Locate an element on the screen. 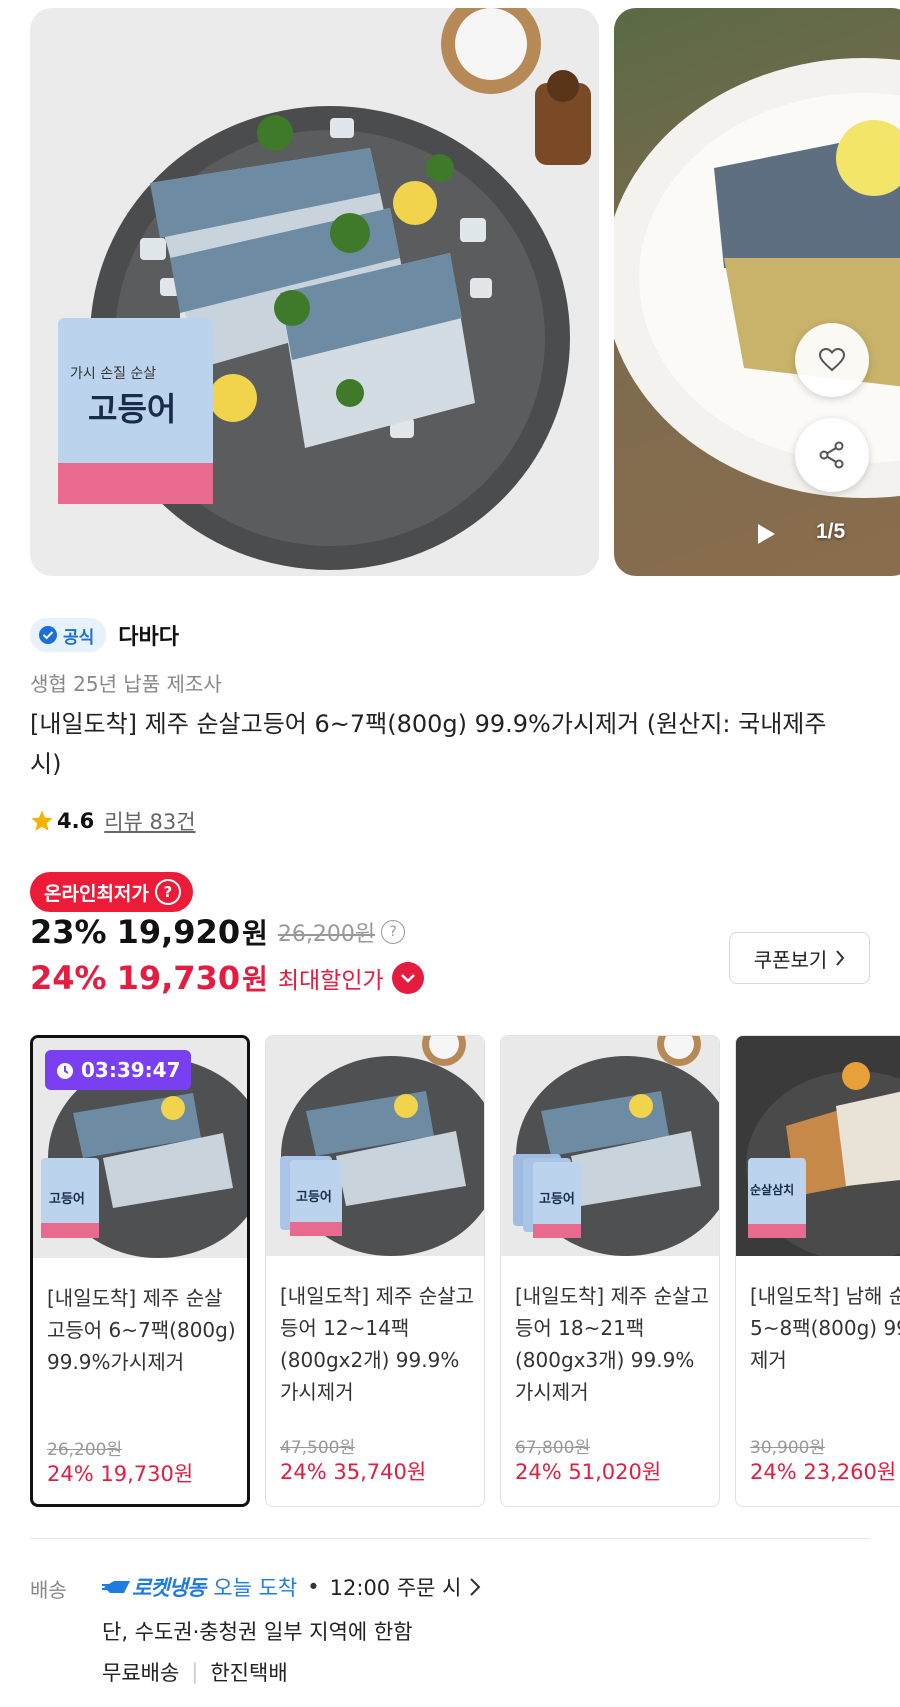 The image size is (900, 1707). rocket-frozen-logo-icon is located at coordinates (116, 1587).